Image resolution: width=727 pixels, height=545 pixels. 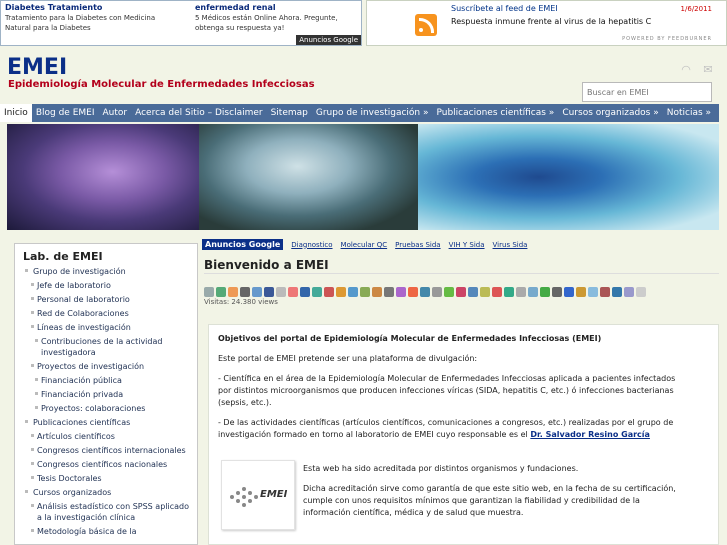 What do you see at coordinates (590, 434) in the screenshot?
I see `author-link: Dr. Salvador Resino García` at bounding box center [590, 434].